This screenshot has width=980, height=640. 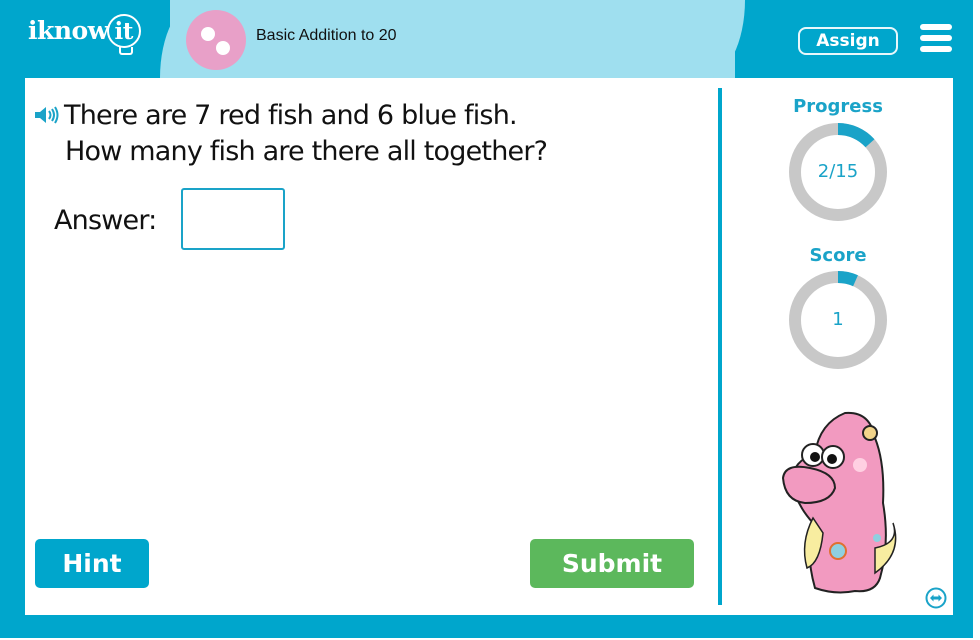 What do you see at coordinates (306, 151) in the screenshot?
I see `question-line-2: How many fish are there all together?` at bounding box center [306, 151].